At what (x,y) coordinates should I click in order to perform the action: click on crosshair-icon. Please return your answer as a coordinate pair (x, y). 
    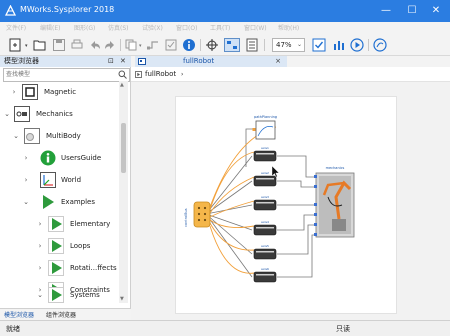
    Looking at the image, I should click on (212, 45).